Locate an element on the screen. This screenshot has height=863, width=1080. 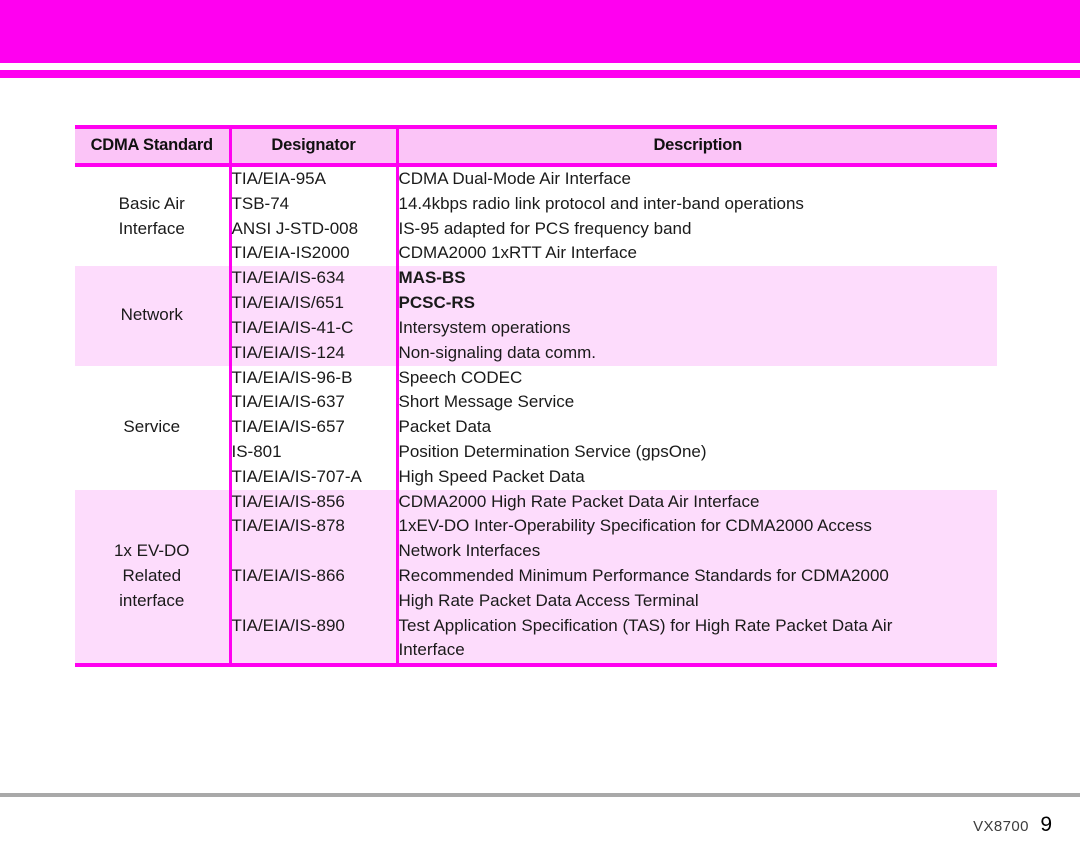
designator-line: TIA/EIA/IS-890 is located at coordinates (288, 625).